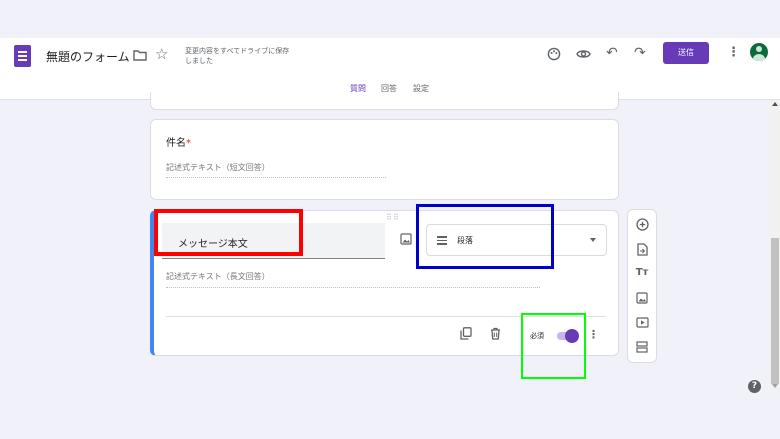  I want to click on chevron-down-icon, so click(593, 240).